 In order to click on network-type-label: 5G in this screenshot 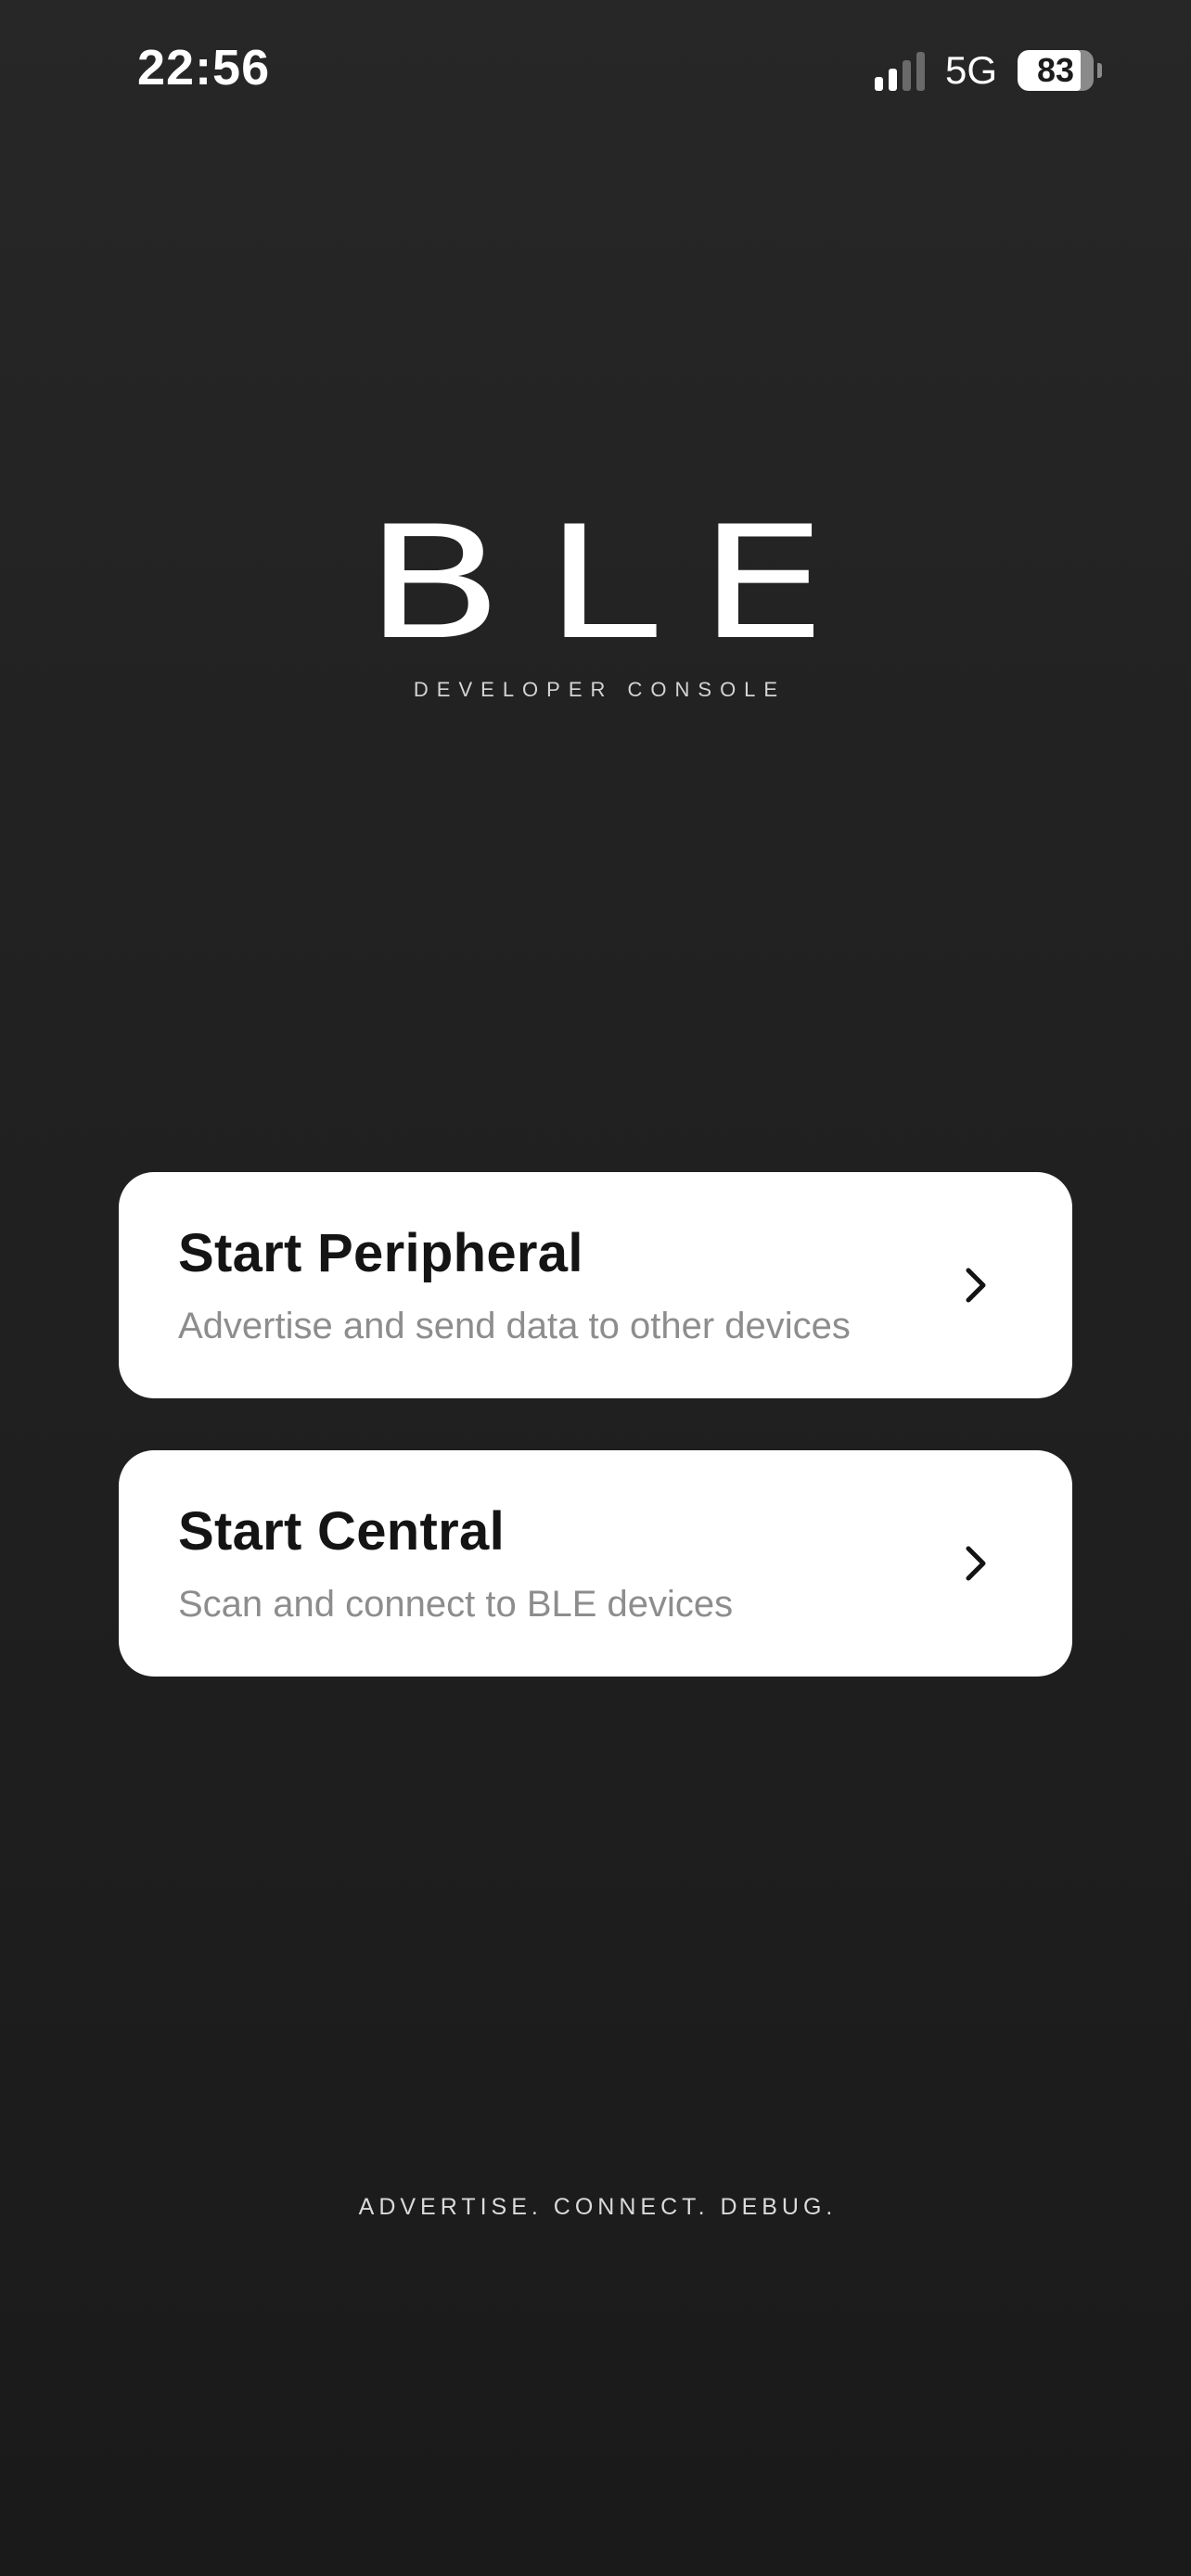, I will do `click(970, 70)`.